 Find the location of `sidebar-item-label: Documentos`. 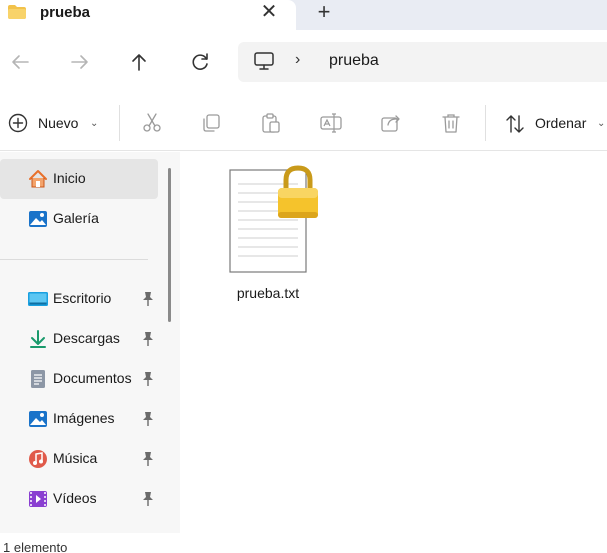

sidebar-item-label: Documentos is located at coordinates (92, 378).